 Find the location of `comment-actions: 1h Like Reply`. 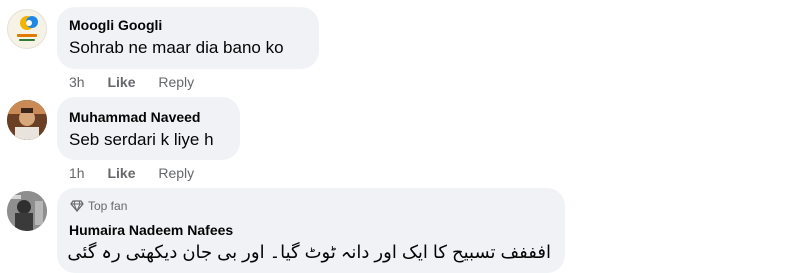

comment-actions: 1h Like Reply is located at coordinates (131, 173).